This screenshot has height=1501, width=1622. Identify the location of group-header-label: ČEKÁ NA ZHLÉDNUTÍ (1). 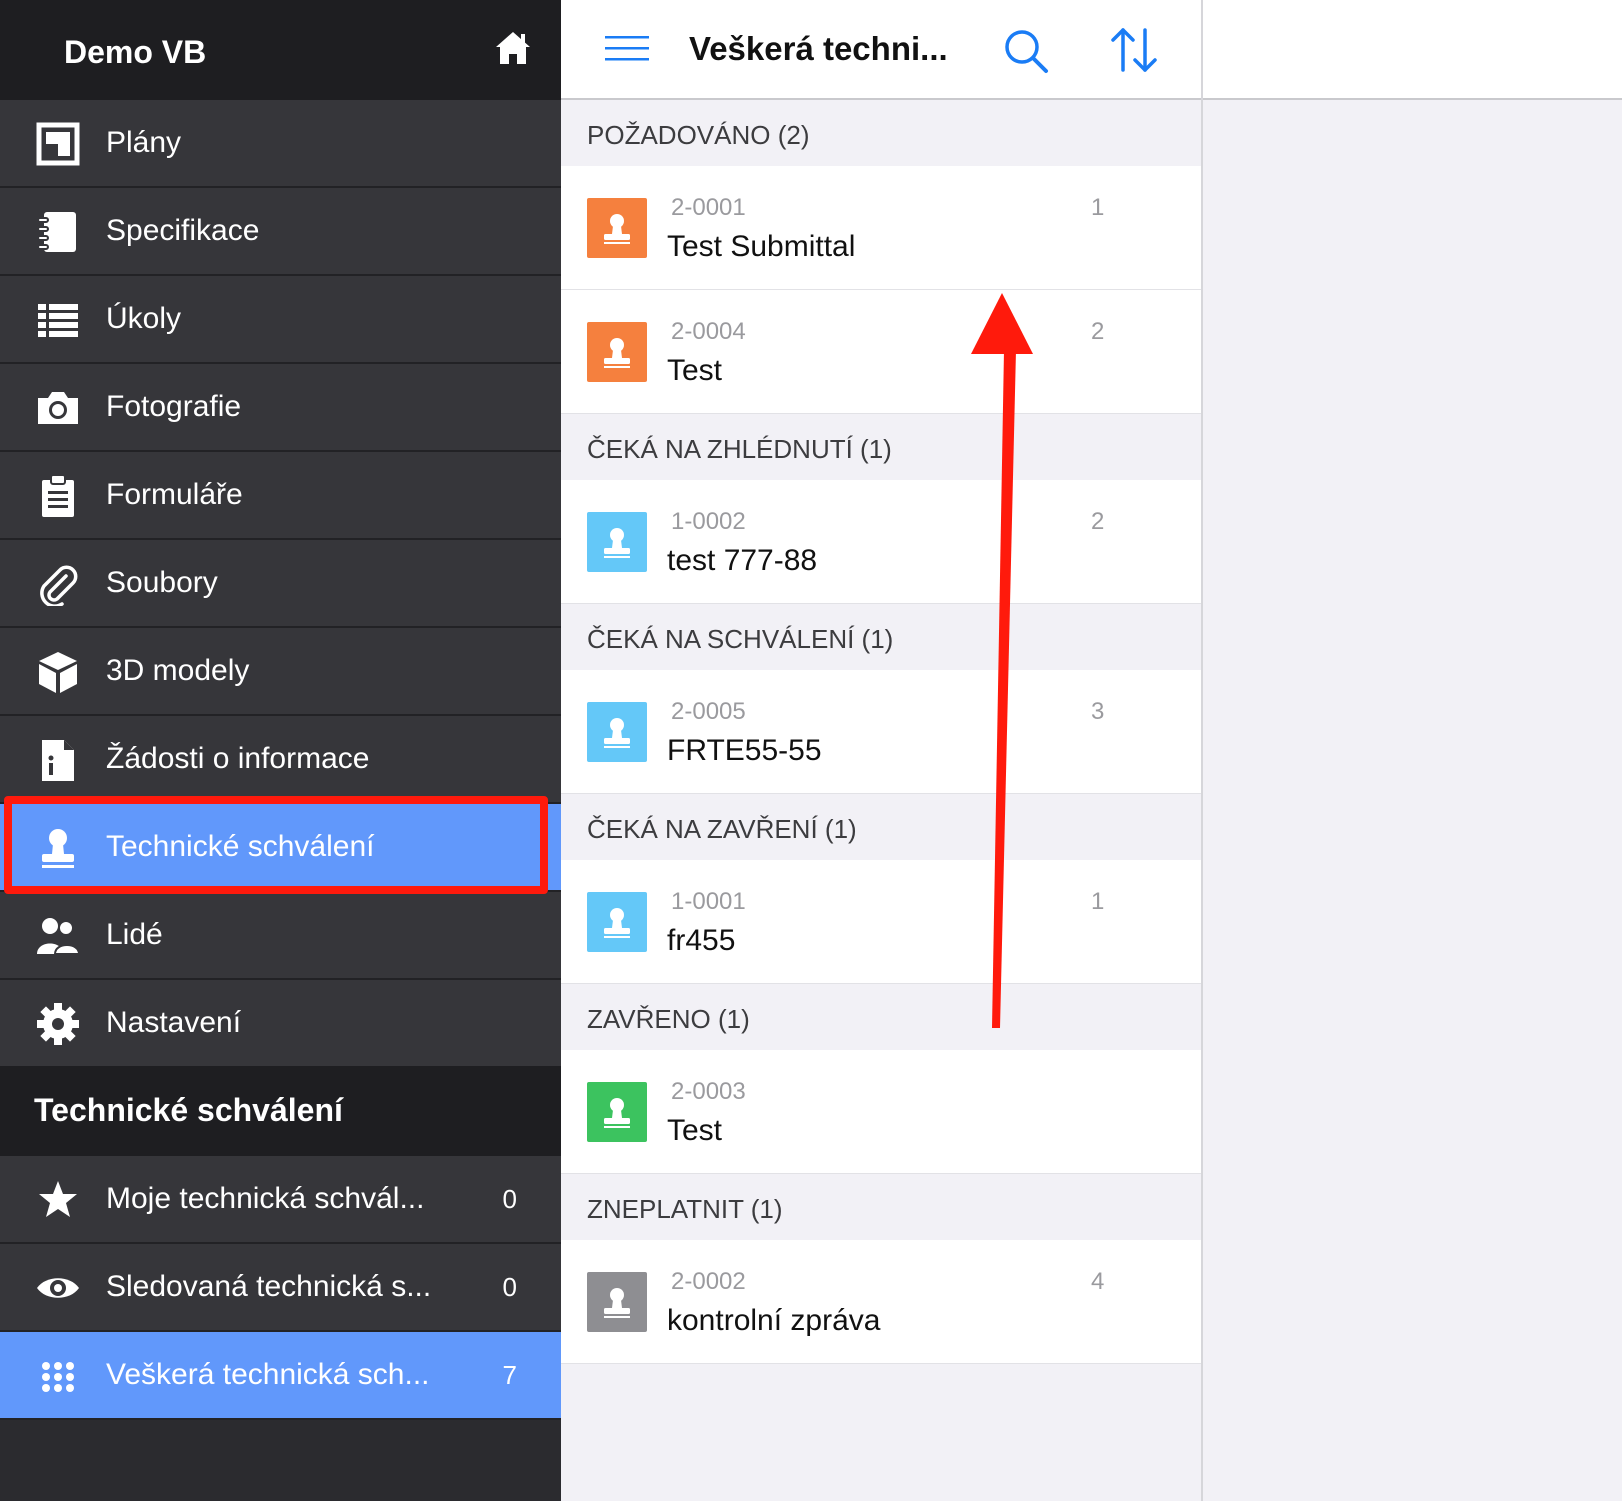
(739, 449).